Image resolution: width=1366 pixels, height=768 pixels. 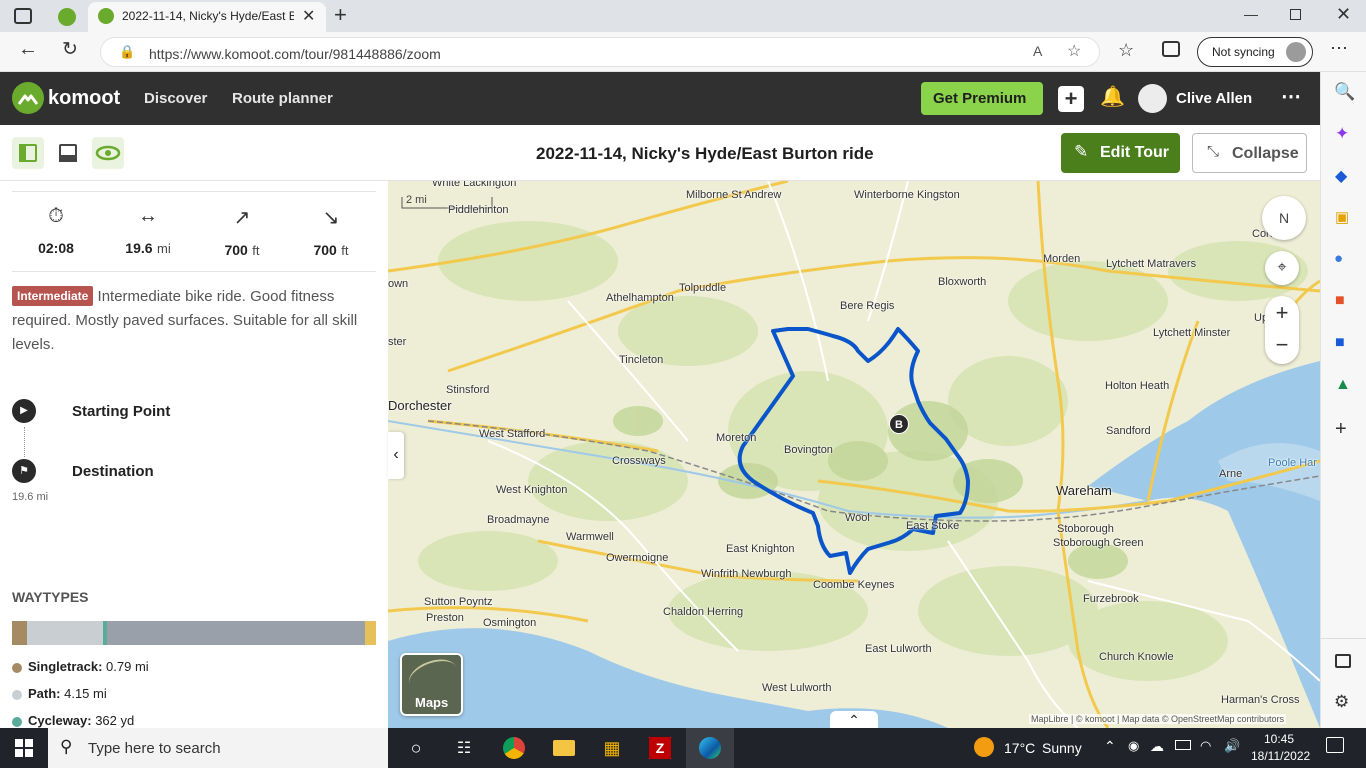 What do you see at coordinates (510, 623) in the screenshot?
I see `map-place-label: Osmington` at bounding box center [510, 623].